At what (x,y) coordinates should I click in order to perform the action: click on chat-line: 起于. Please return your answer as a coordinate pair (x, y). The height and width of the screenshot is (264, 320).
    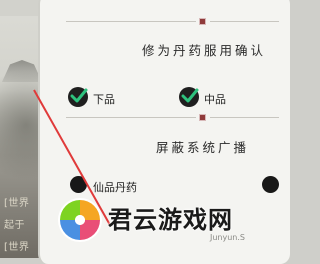
    Looking at the image, I should click on (14, 225).